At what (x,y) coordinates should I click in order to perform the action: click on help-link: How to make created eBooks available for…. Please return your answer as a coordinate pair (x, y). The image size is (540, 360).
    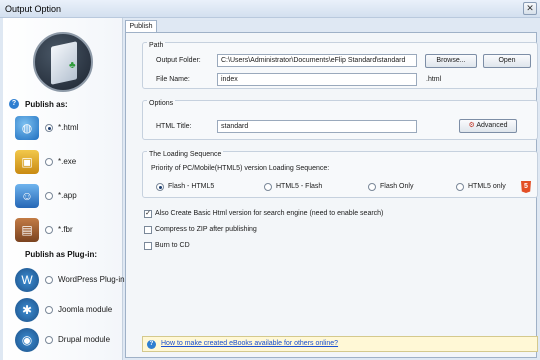
    Looking at the image, I should click on (249, 343).